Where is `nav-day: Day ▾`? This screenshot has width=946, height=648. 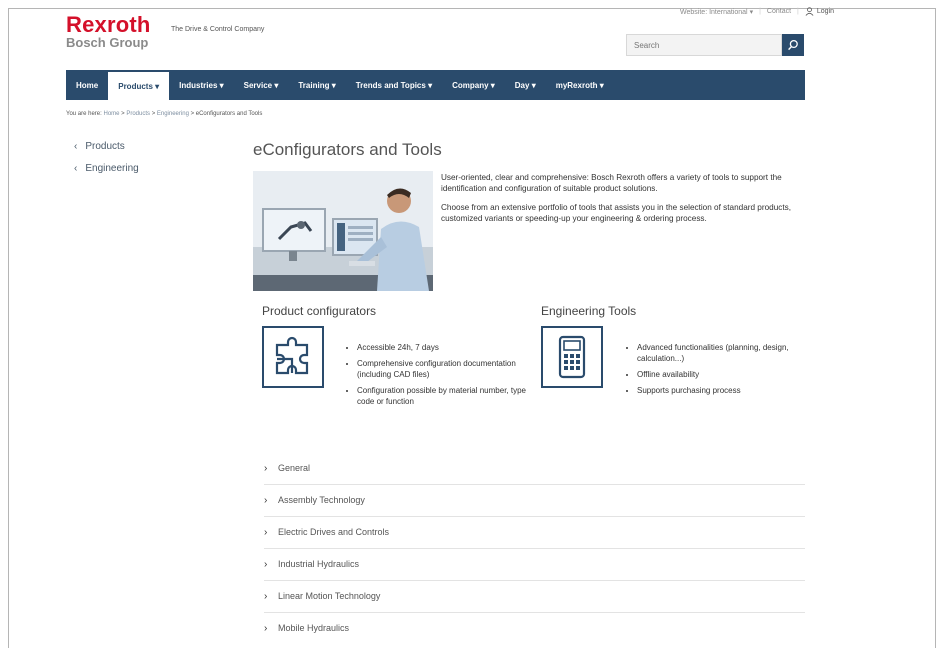
nav-day: Day ▾ is located at coordinates (525, 85).